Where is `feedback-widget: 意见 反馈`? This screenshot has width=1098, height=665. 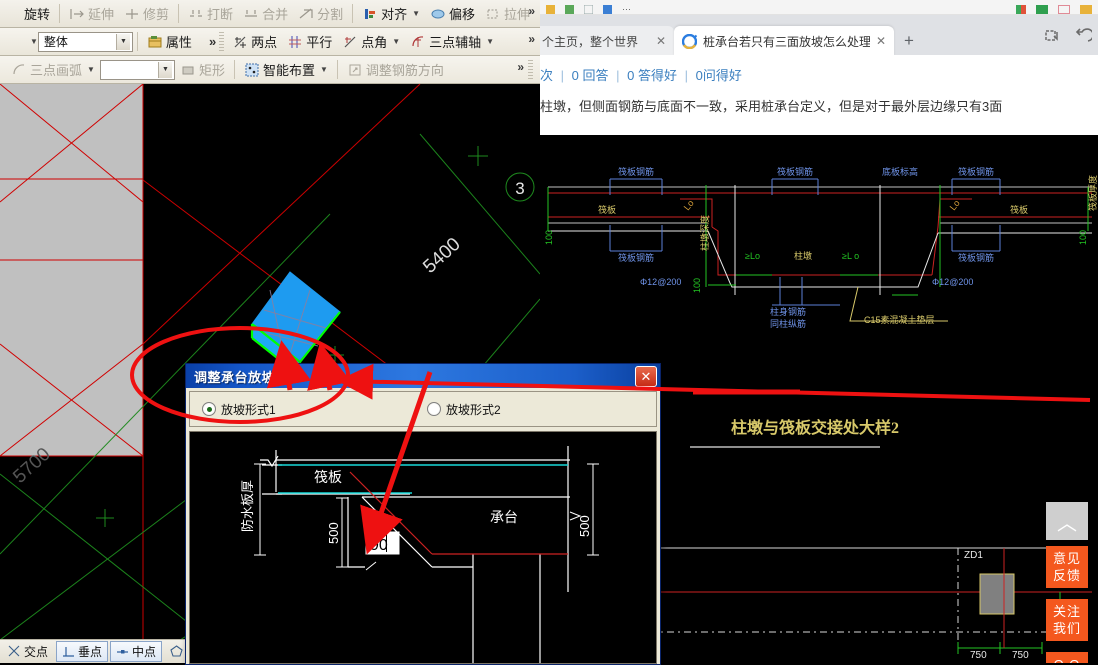
feedback-widget: 意见 反馈 is located at coordinates (1067, 567).